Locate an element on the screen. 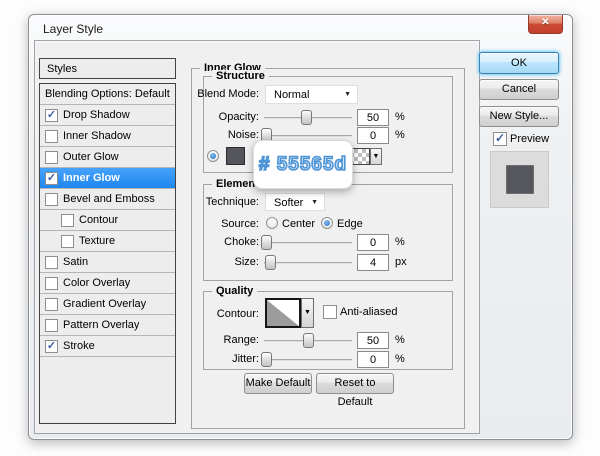  jitter-field: 0 is located at coordinates (373, 359).